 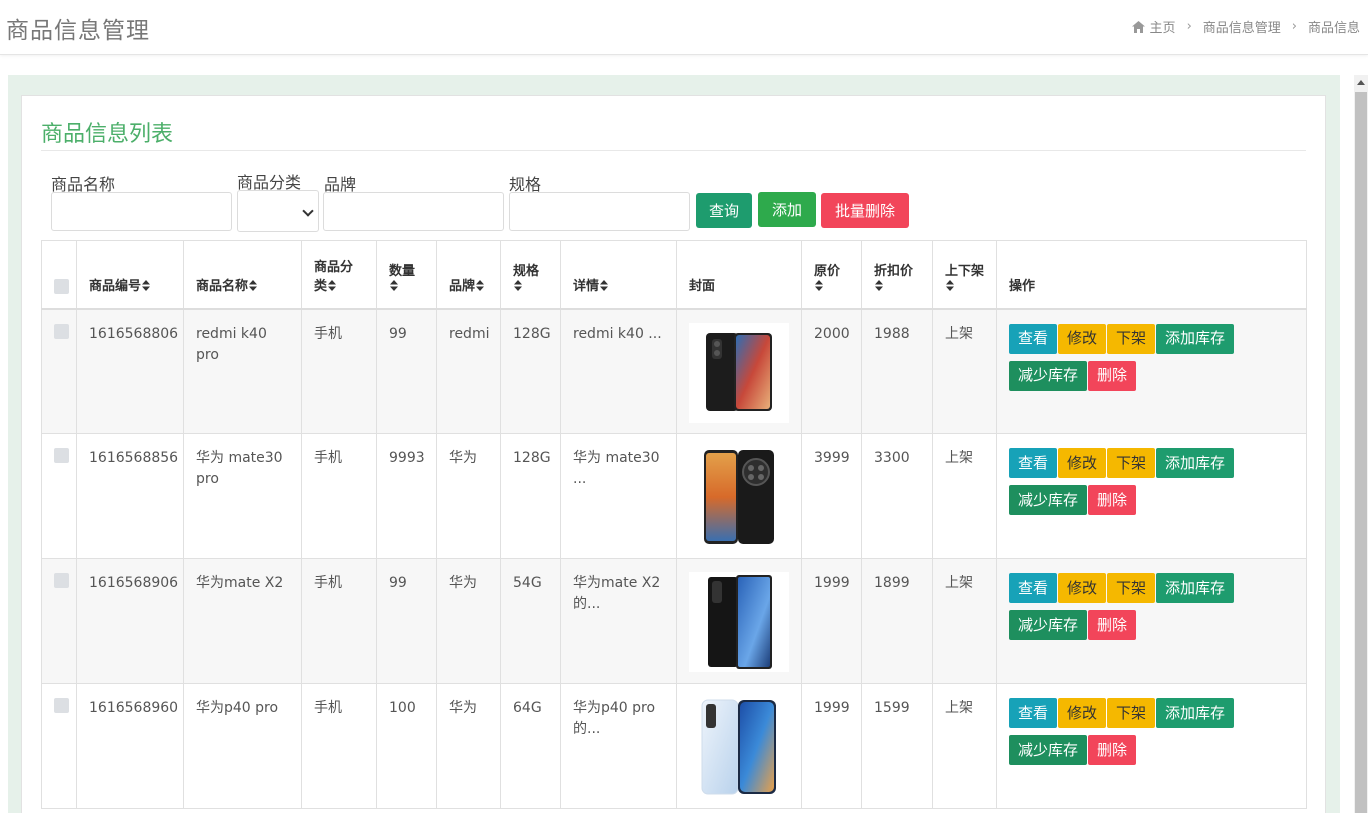 What do you see at coordinates (130, 621) in the screenshot?
I see `cell-id: 1616568906` at bounding box center [130, 621].